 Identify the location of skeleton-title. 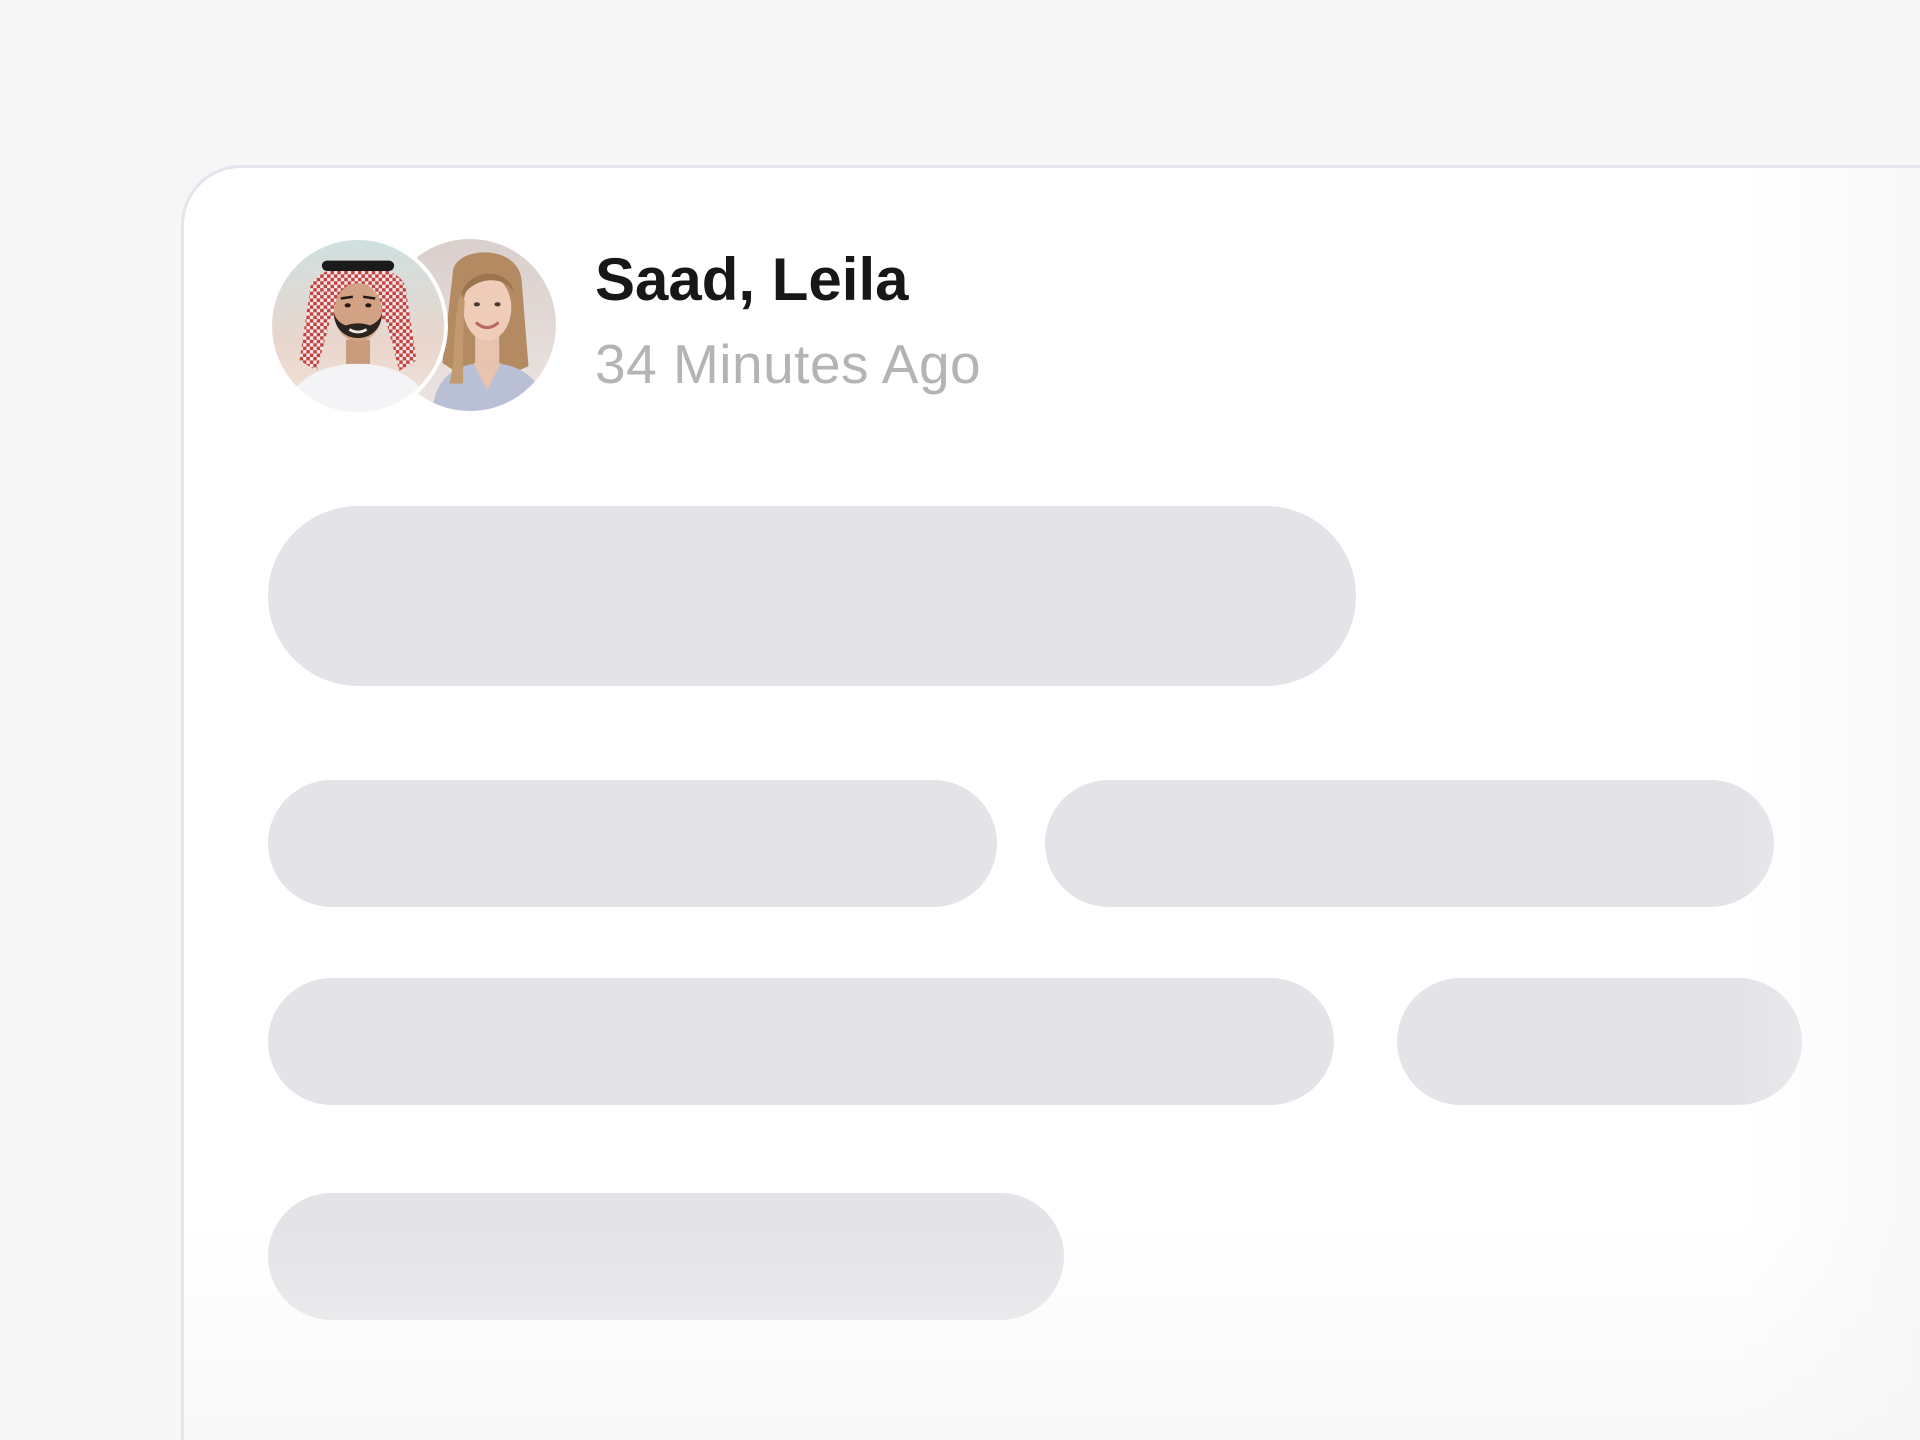
(812, 596).